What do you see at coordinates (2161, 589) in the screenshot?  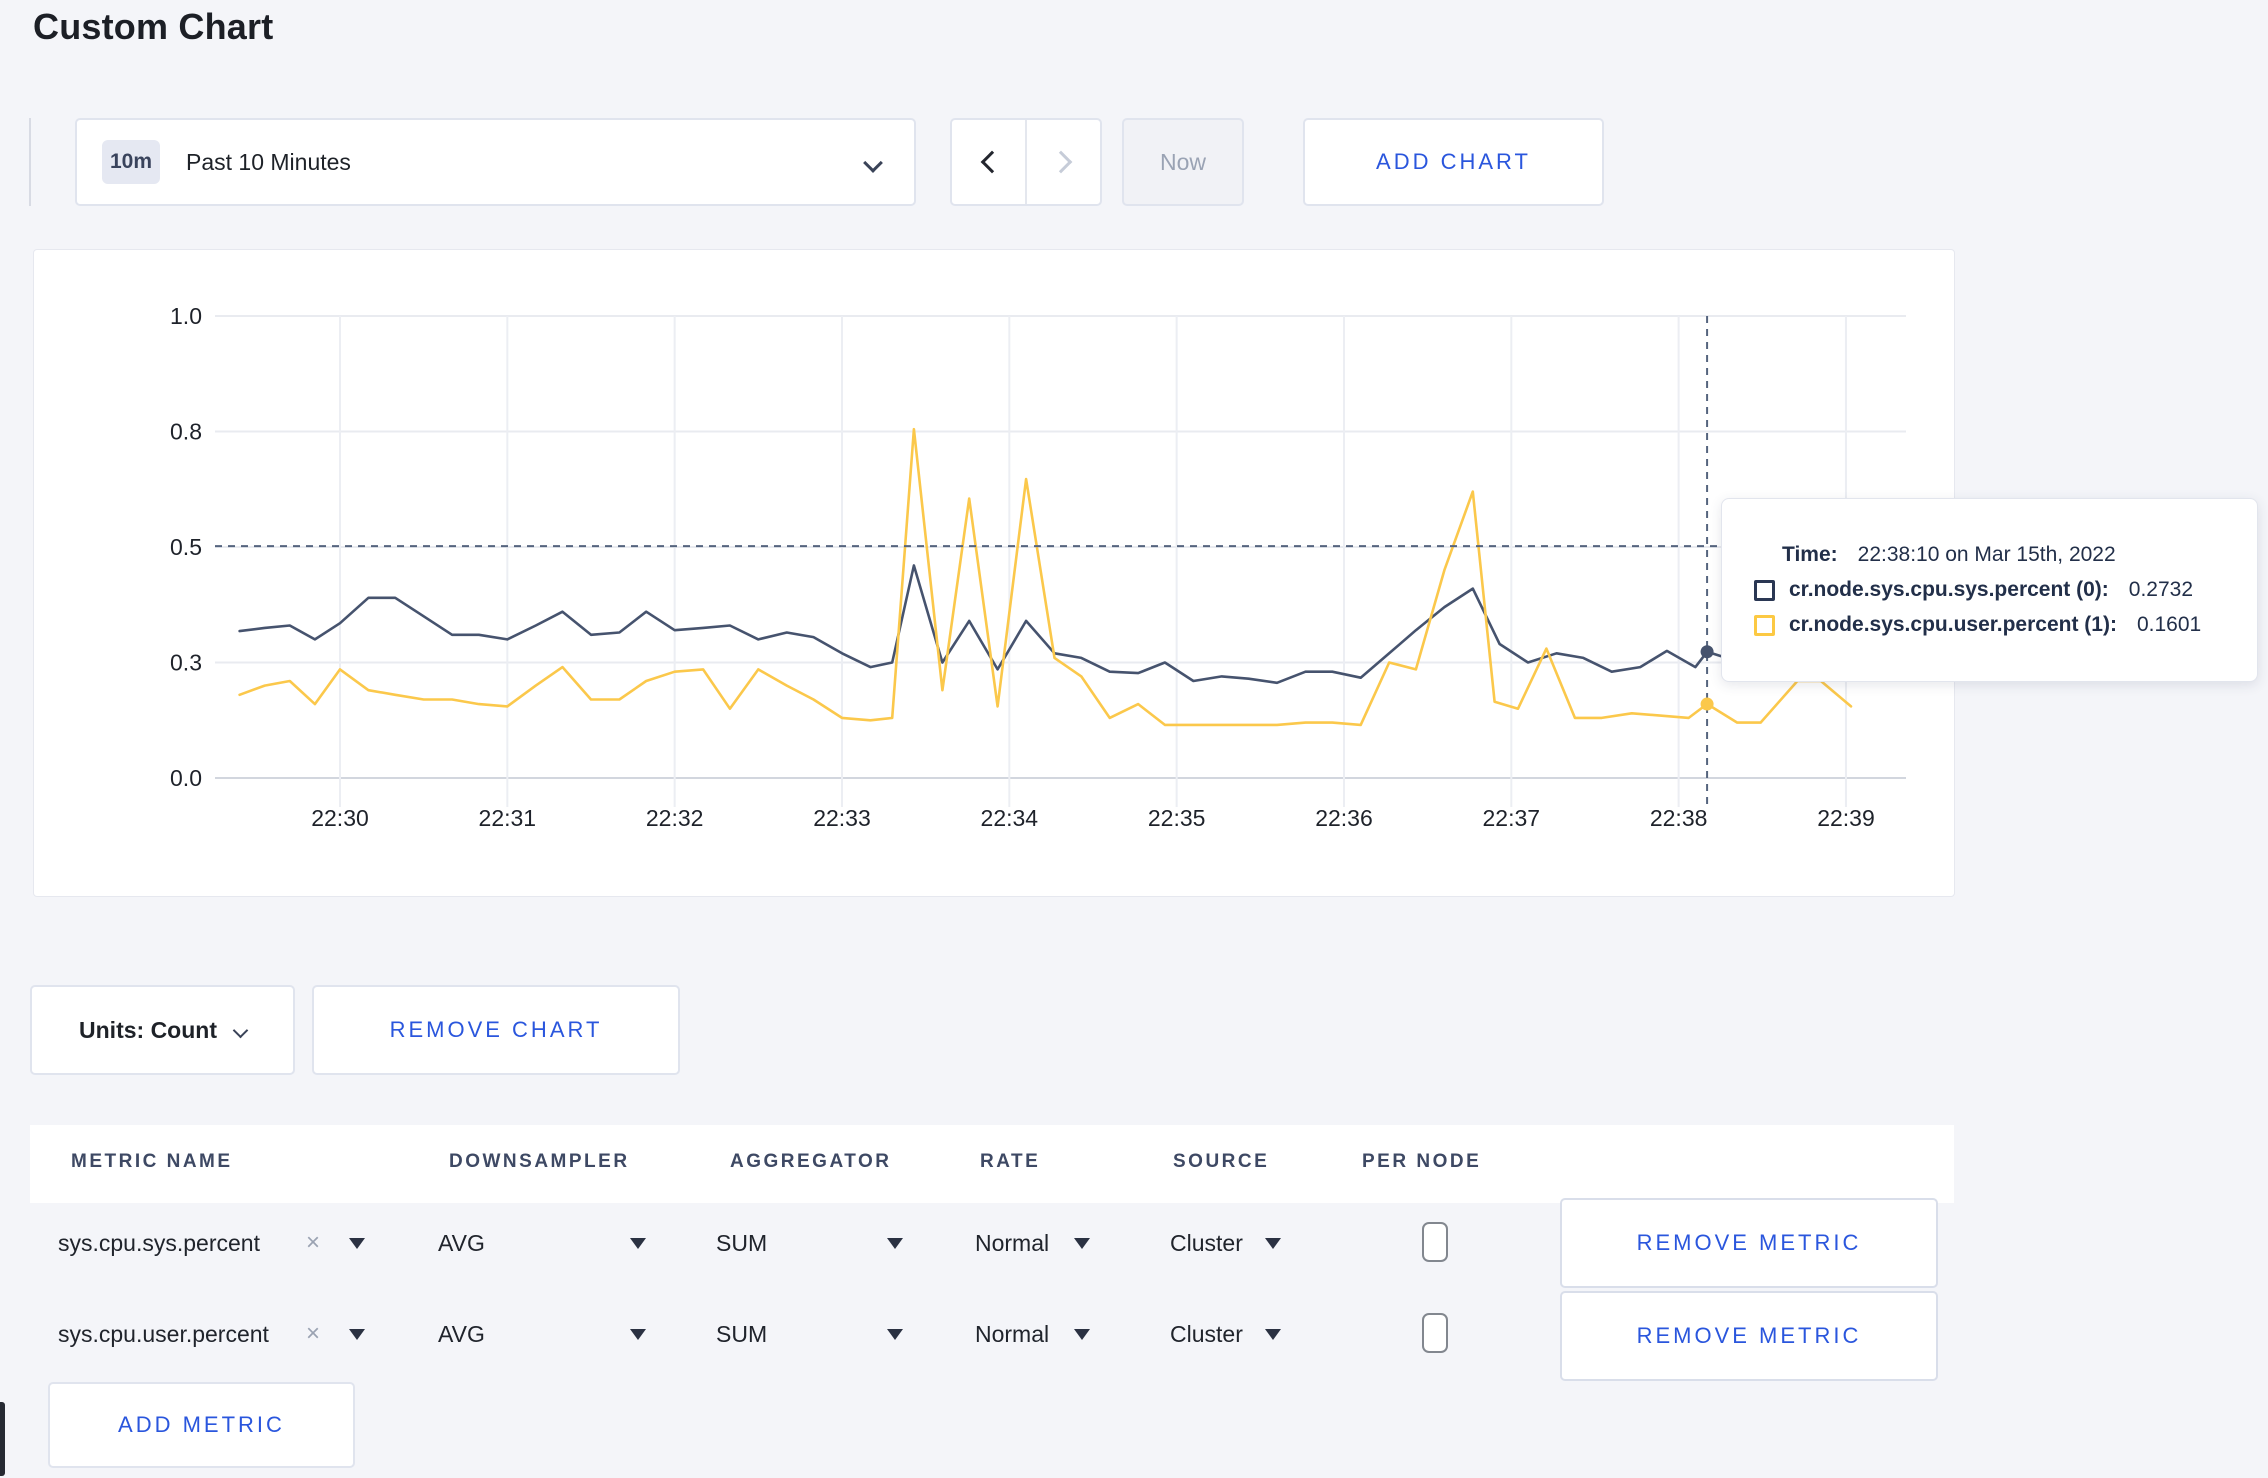 I see `tooltip-series-value: 0.2732` at bounding box center [2161, 589].